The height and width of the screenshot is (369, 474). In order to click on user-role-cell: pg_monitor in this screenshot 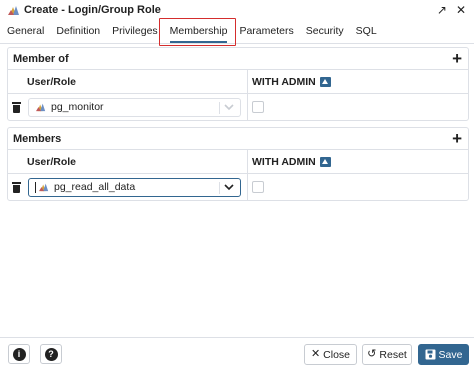, I will do `click(136, 107)`.